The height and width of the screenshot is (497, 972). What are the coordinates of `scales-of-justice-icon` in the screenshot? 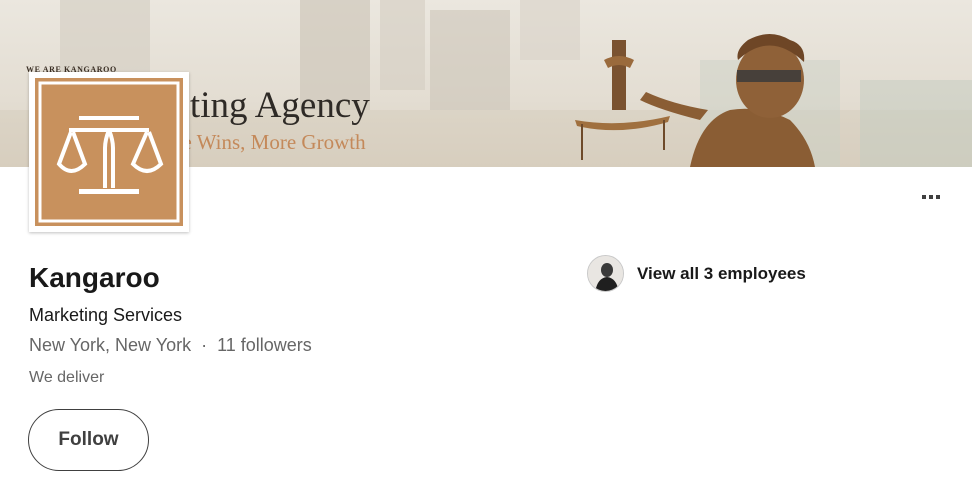 It's located at (109, 152).